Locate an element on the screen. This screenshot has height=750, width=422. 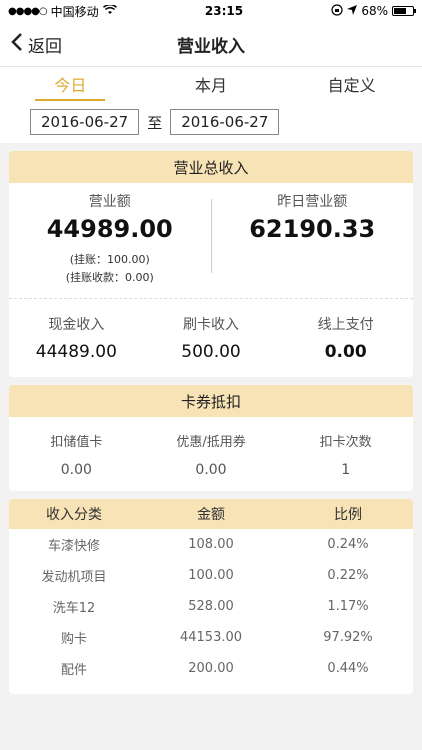
row-amount: 528.00 is located at coordinates (211, 606).